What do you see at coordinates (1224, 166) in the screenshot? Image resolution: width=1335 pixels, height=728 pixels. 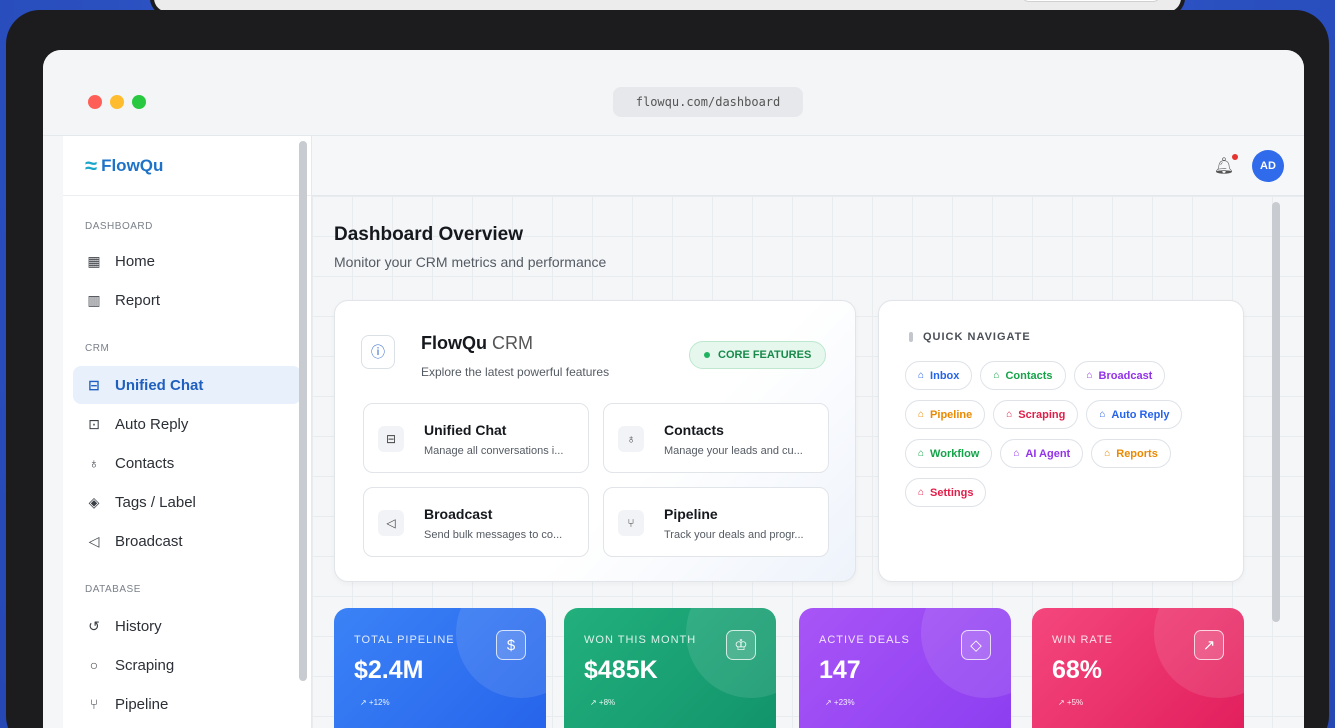 I see `bell-icon: 🔔︎` at bounding box center [1224, 166].